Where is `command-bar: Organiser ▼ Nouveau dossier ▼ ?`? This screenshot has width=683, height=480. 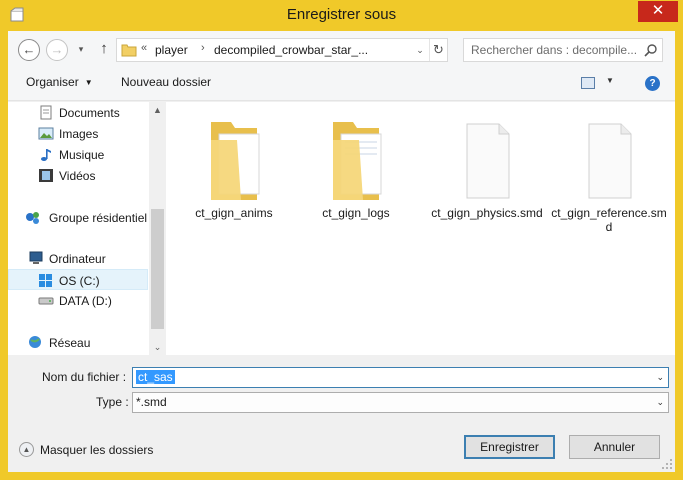 command-bar: Organiser ▼ Nouveau dossier ▼ ? is located at coordinates (341, 84).